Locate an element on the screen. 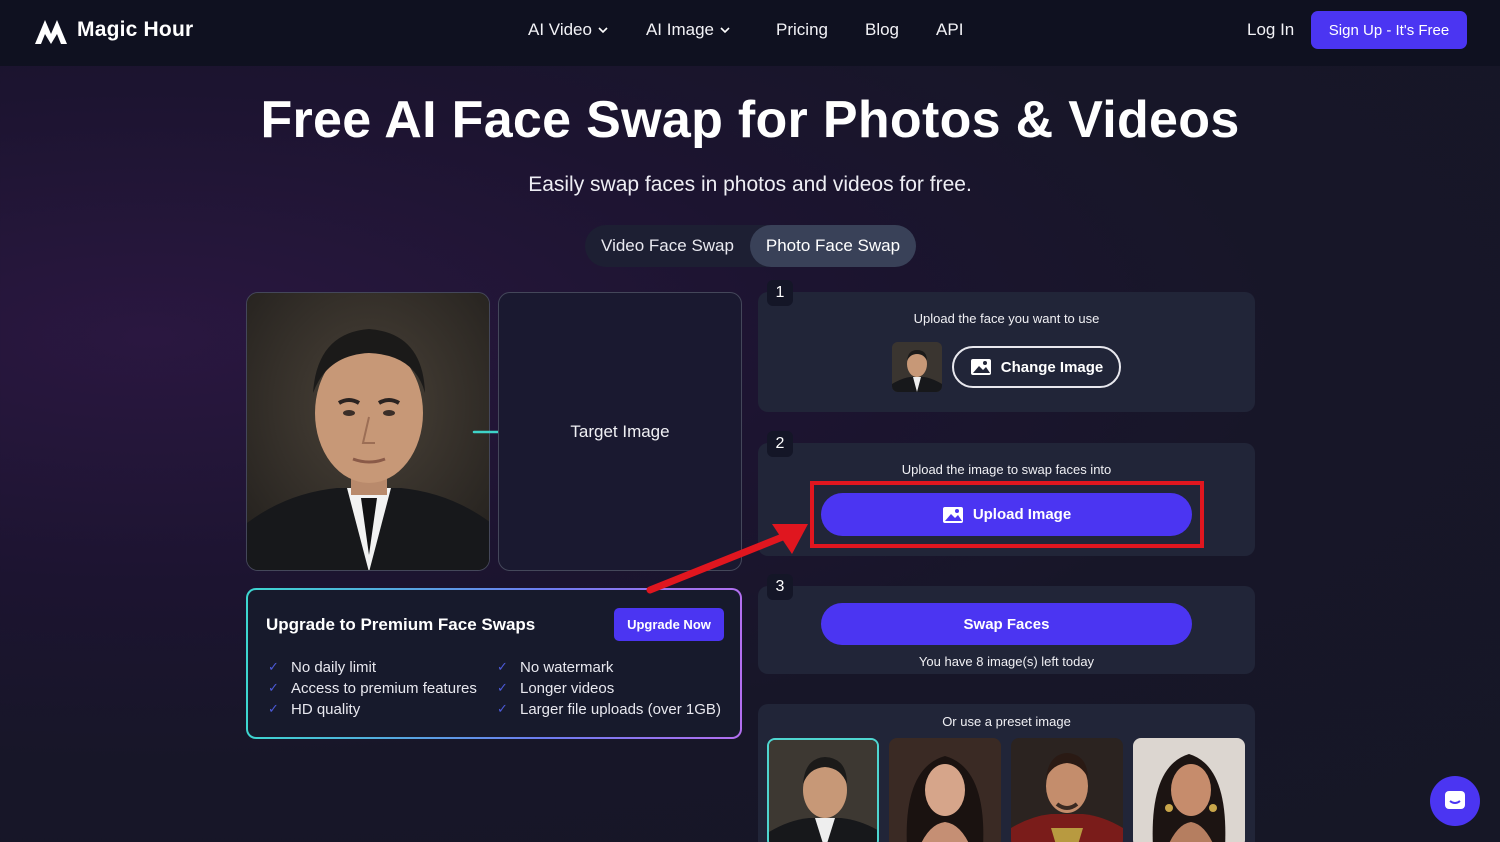 This screenshot has height=842, width=1500. highlight-box is located at coordinates (1007, 514).